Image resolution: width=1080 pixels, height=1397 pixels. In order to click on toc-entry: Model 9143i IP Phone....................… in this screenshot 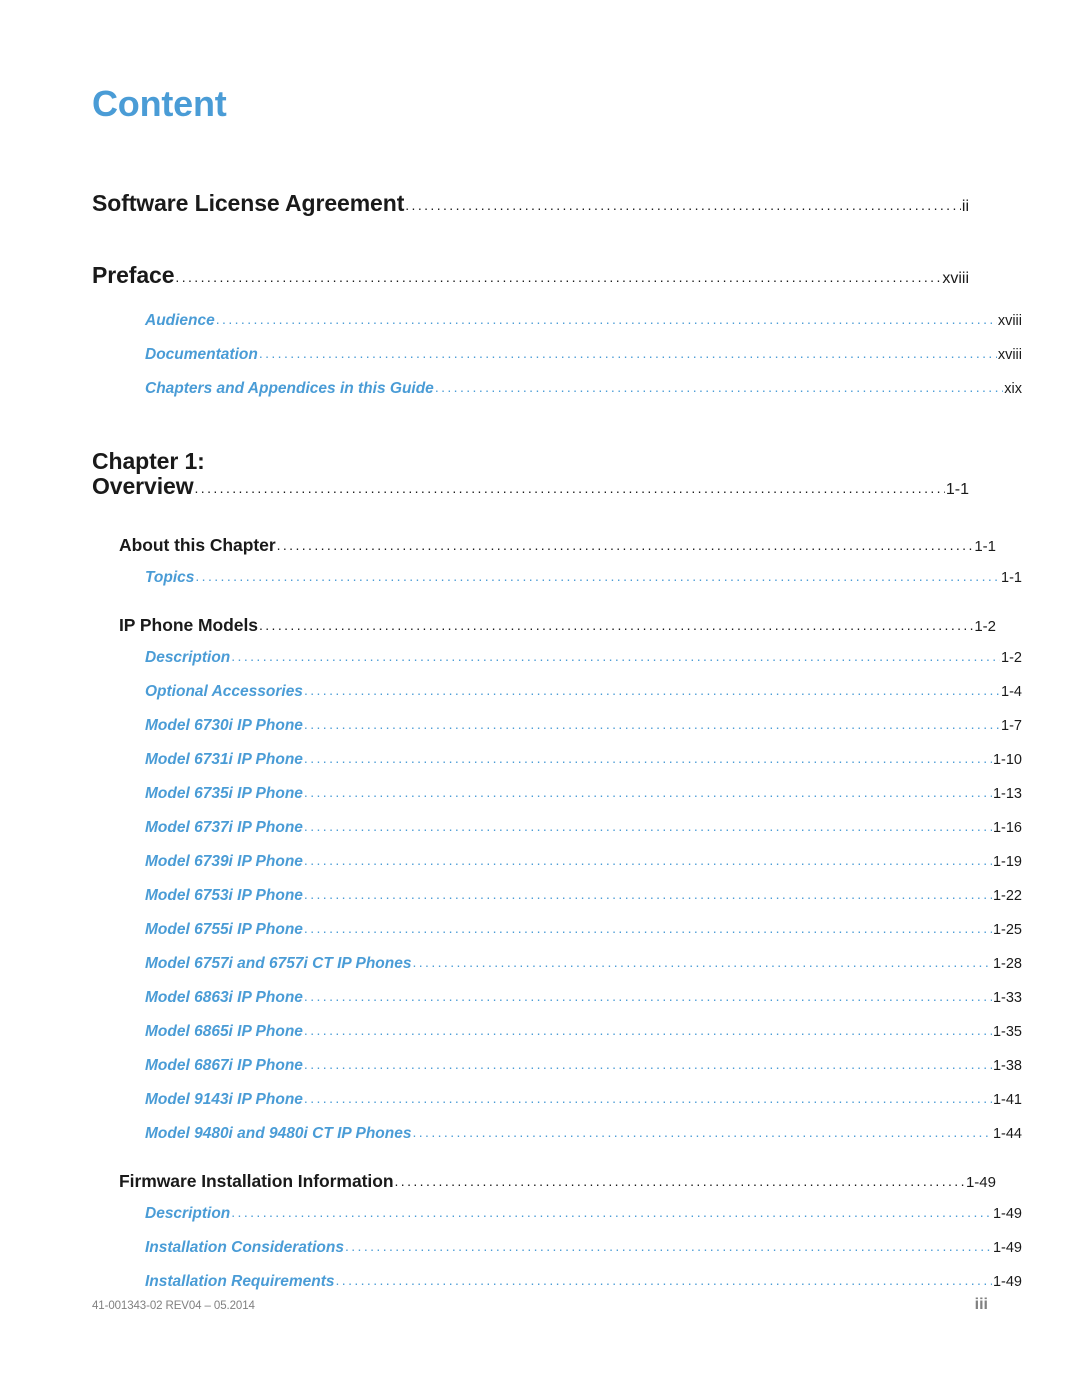, I will do `click(583, 1108)`.